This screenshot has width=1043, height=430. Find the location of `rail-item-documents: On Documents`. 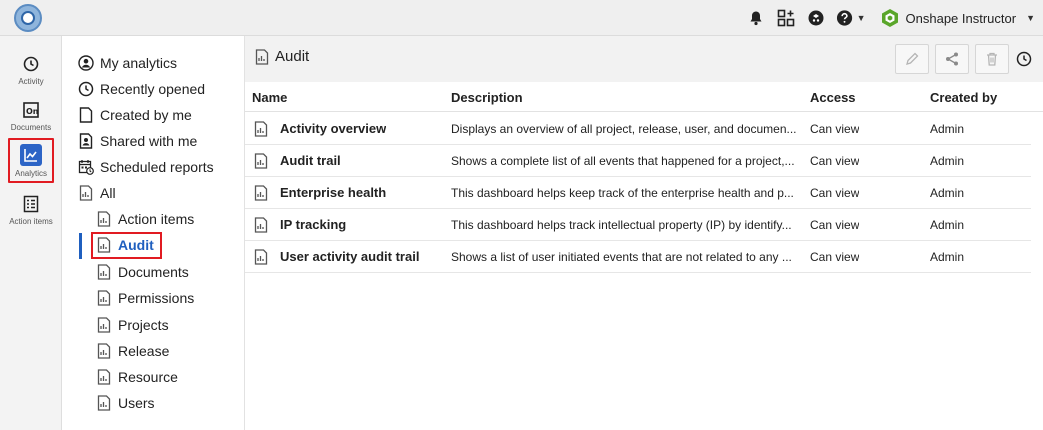

rail-item-documents: On Documents is located at coordinates (31, 117).